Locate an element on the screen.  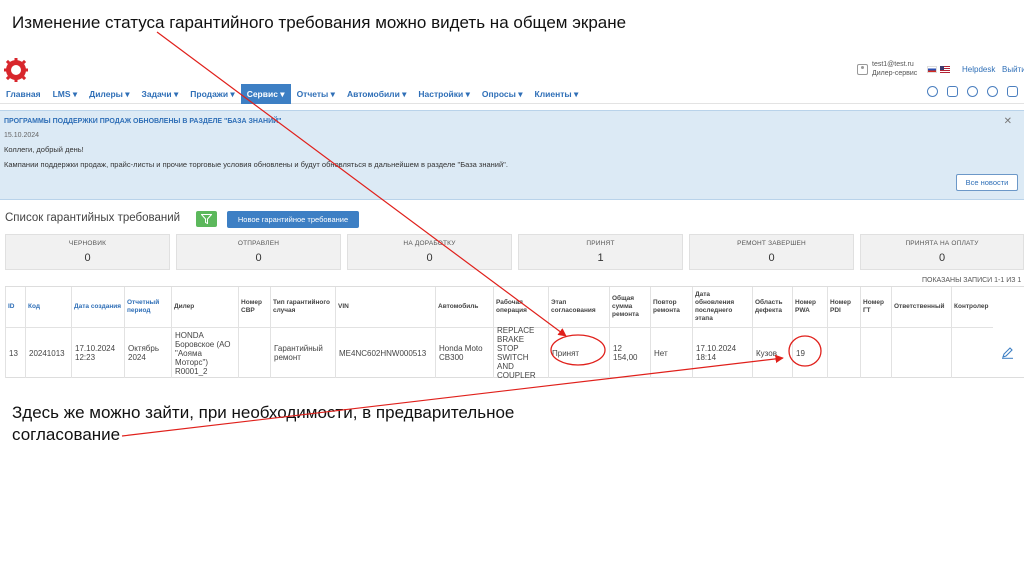
flag-ru-icon is located at coordinates (932, 69).